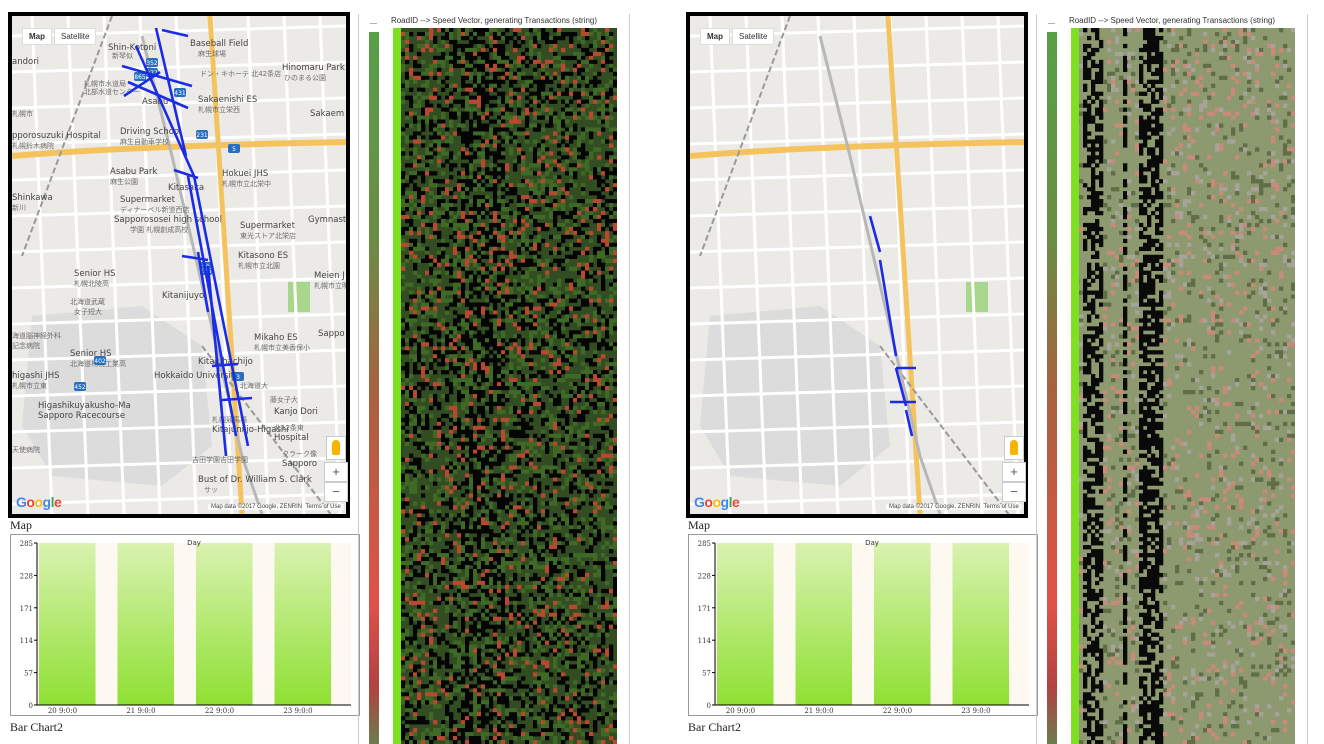  Describe the element at coordinates (336, 448) in the screenshot. I see `street-view-pegman-icon` at that location.